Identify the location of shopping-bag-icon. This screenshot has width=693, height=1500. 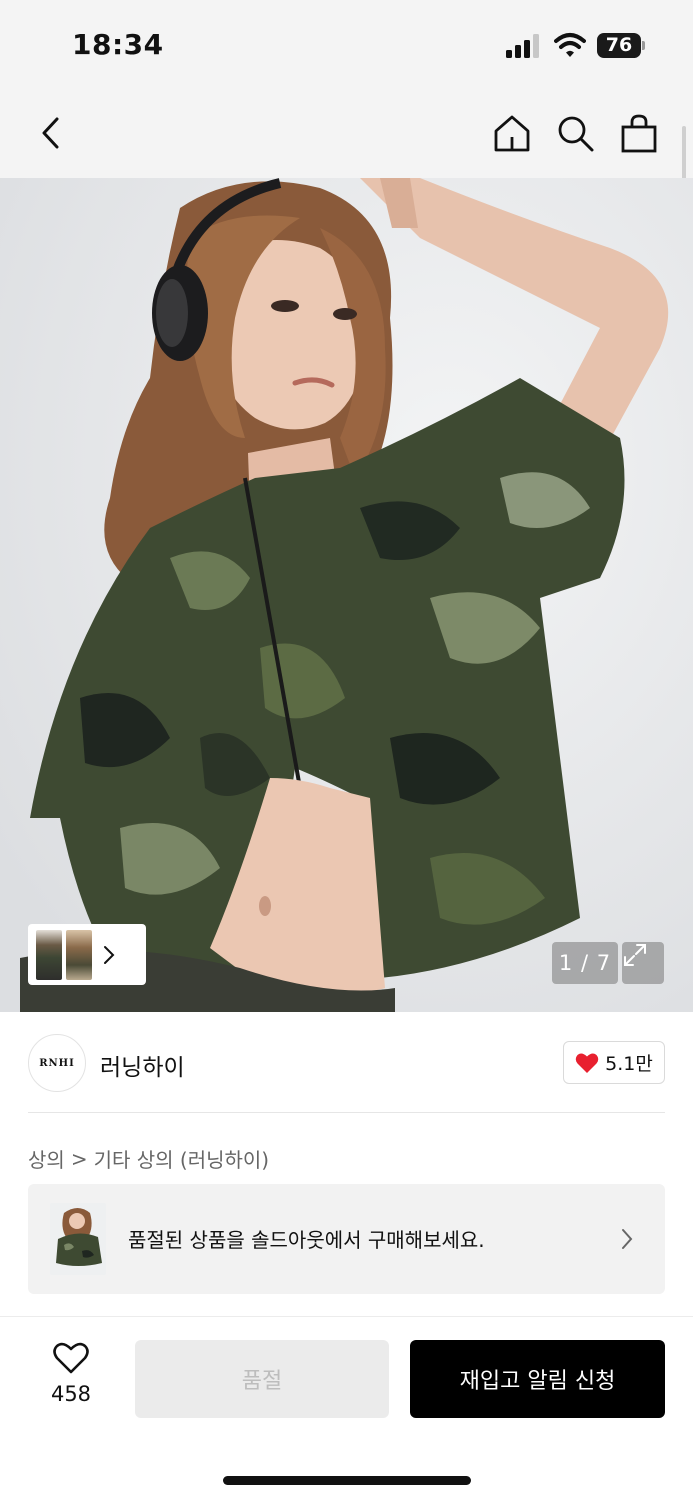
(639, 133).